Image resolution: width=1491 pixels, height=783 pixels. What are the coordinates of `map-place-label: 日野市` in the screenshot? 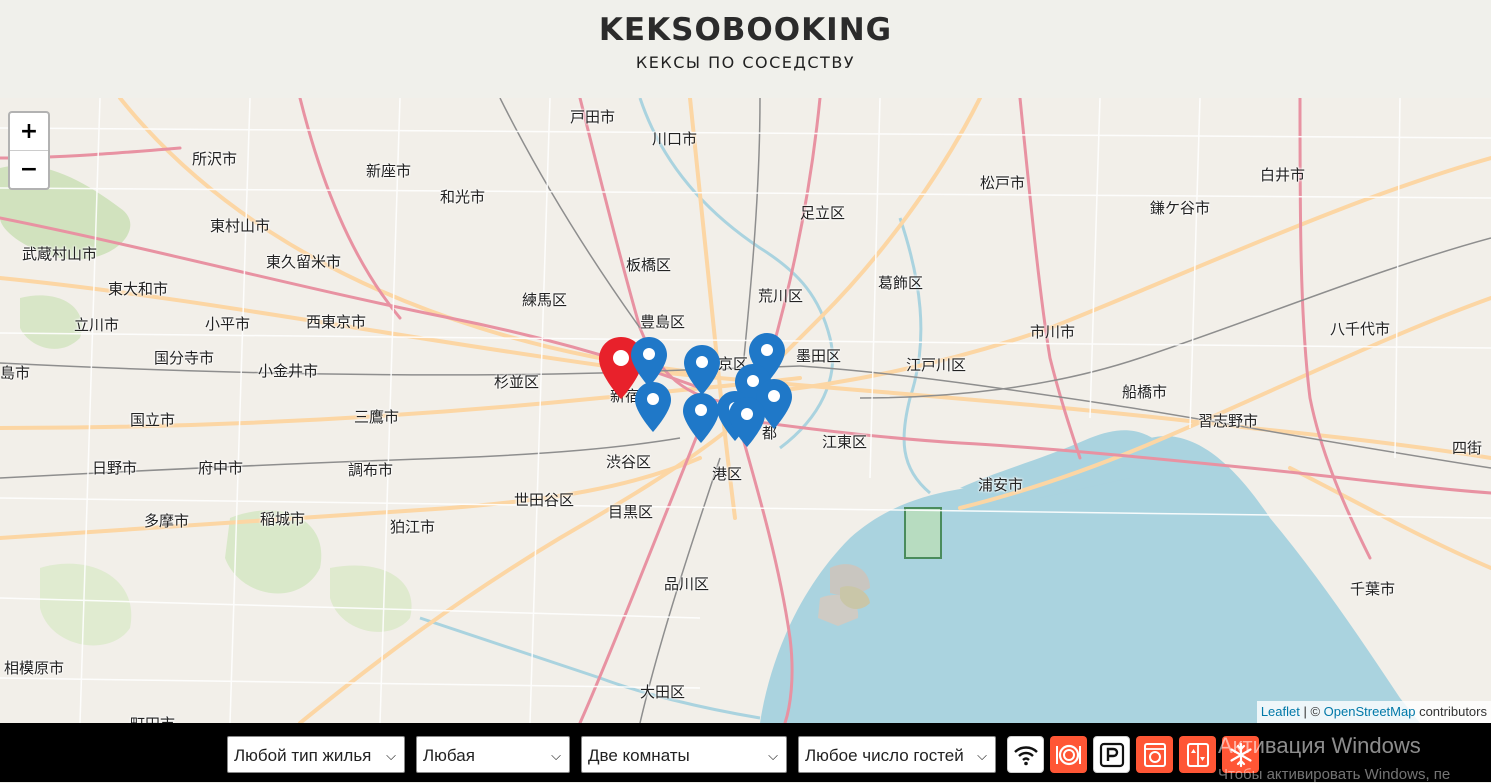 It's located at (115, 468).